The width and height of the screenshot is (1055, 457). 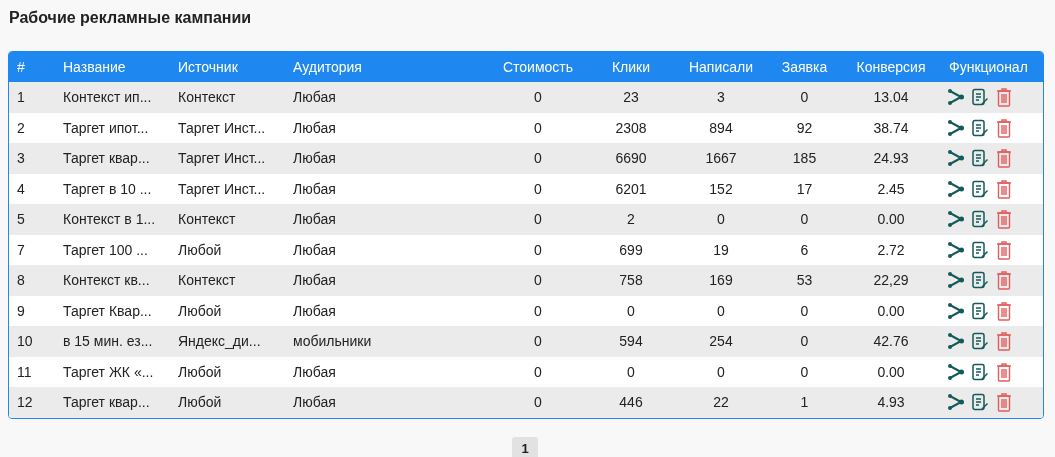 What do you see at coordinates (131, 18) in the screenshot?
I see `page-title: Рабочие рекламные кампании` at bounding box center [131, 18].